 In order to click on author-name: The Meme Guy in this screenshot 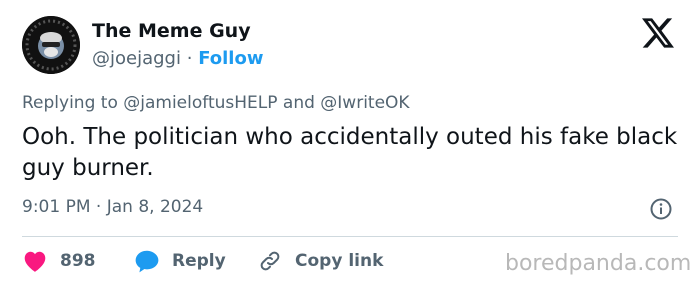, I will do `click(171, 31)`.